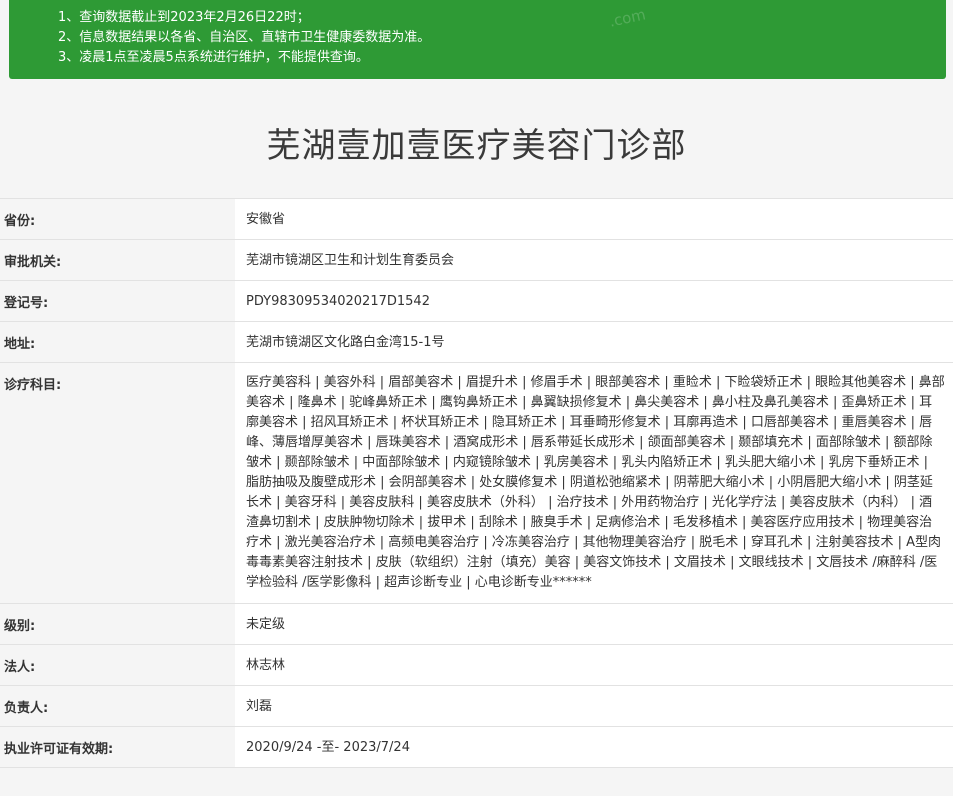 This screenshot has width=953, height=796. What do you see at coordinates (594, 301) in the screenshot?
I see `field-value: PDY98309534020217D1542` at bounding box center [594, 301].